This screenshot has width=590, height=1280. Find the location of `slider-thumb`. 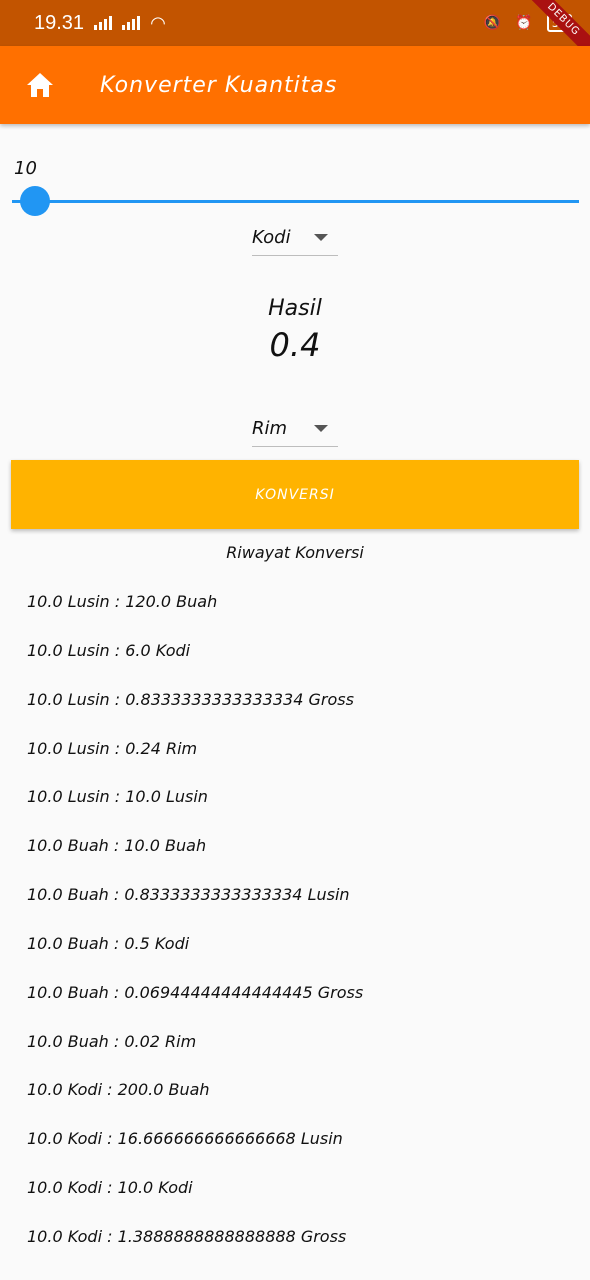

slider-thumb is located at coordinates (35, 201).